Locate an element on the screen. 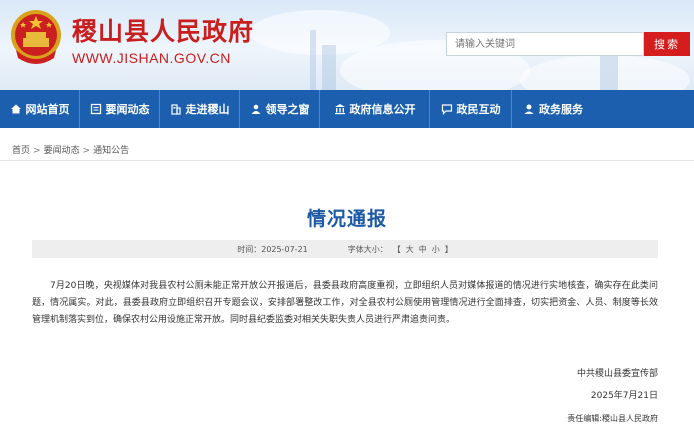 This screenshot has height=447, width=694. font-size-bracket-open: 【 is located at coordinates (396, 249).